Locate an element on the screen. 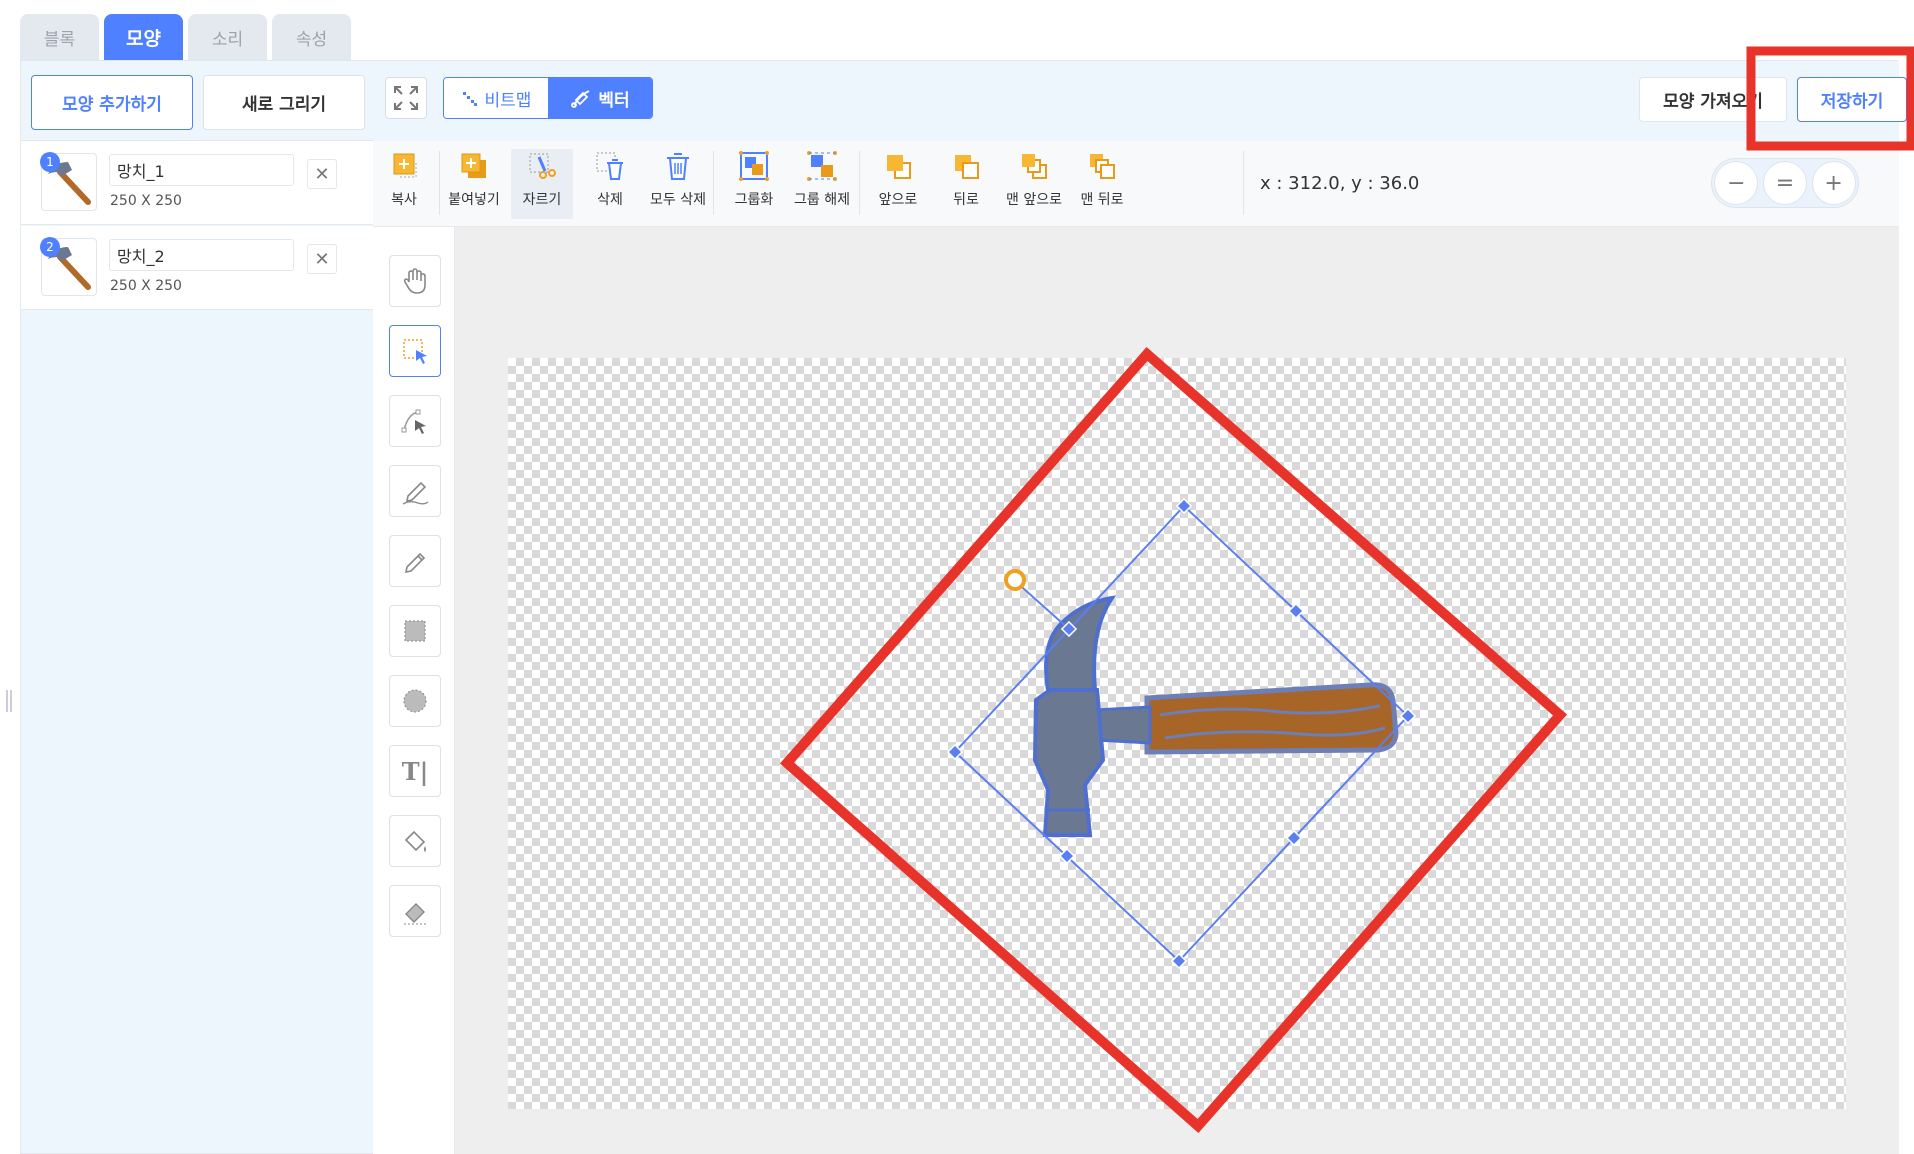 The width and height of the screenshot is (1914, 1154). bitmap-mode-button: 비트맵 is located at coordinates (496, 98).